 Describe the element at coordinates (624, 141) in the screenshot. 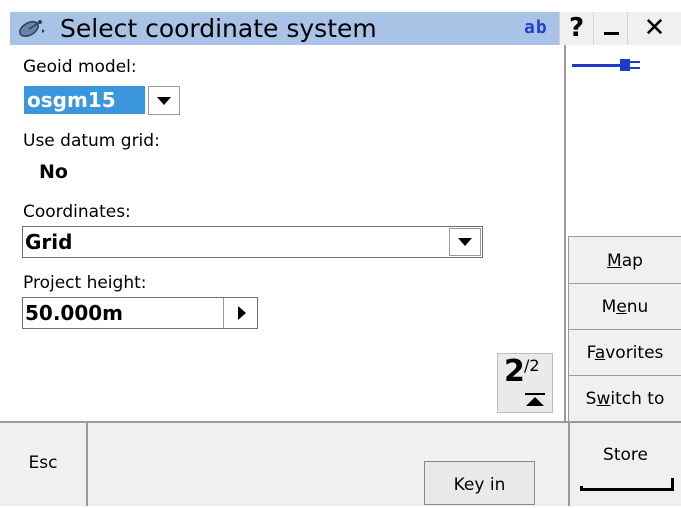

I see `status-area` at that location.